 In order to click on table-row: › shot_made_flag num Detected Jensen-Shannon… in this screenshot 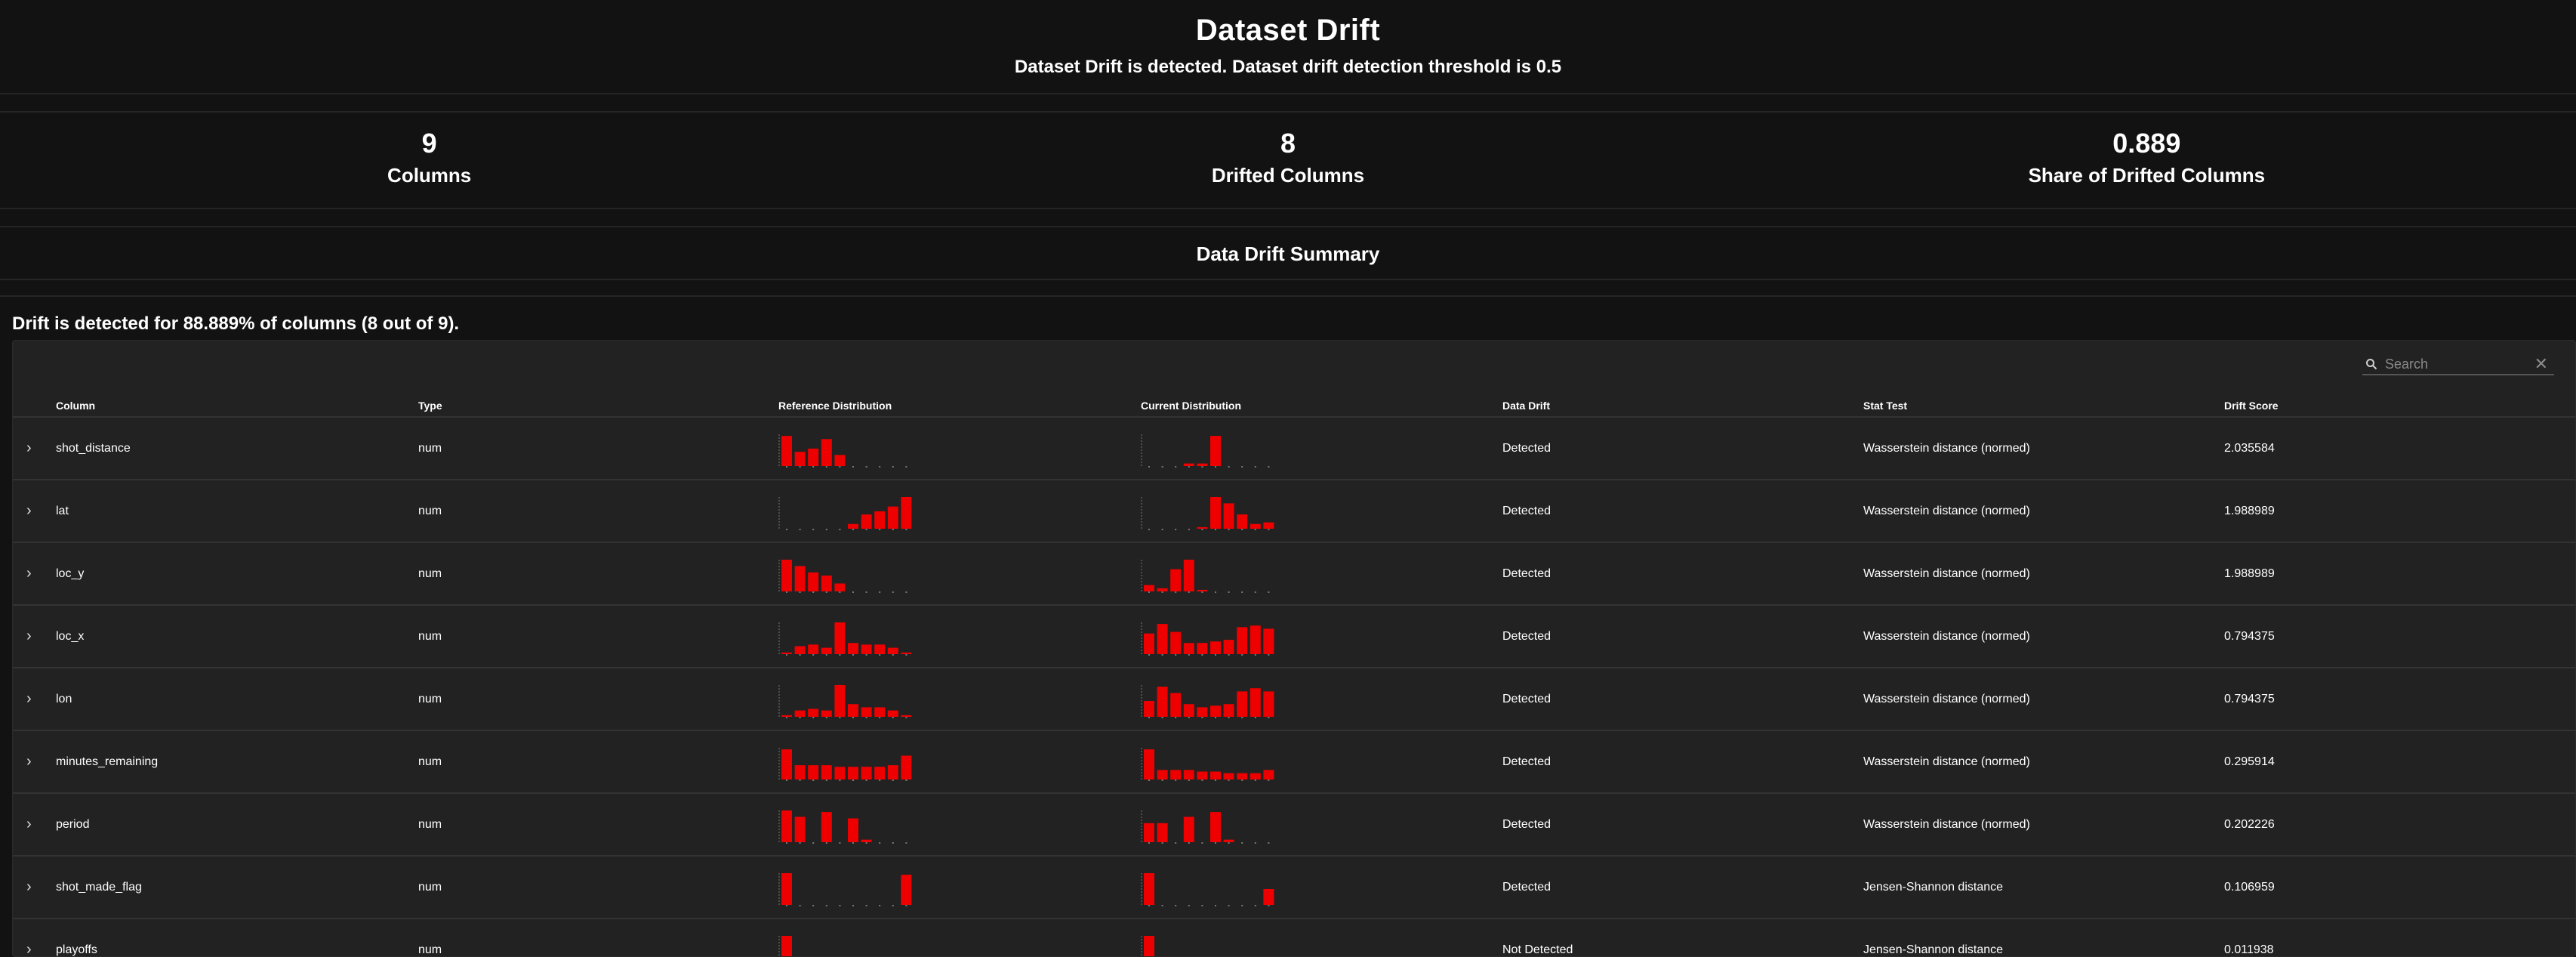, I will do `click(1294, 888)`.